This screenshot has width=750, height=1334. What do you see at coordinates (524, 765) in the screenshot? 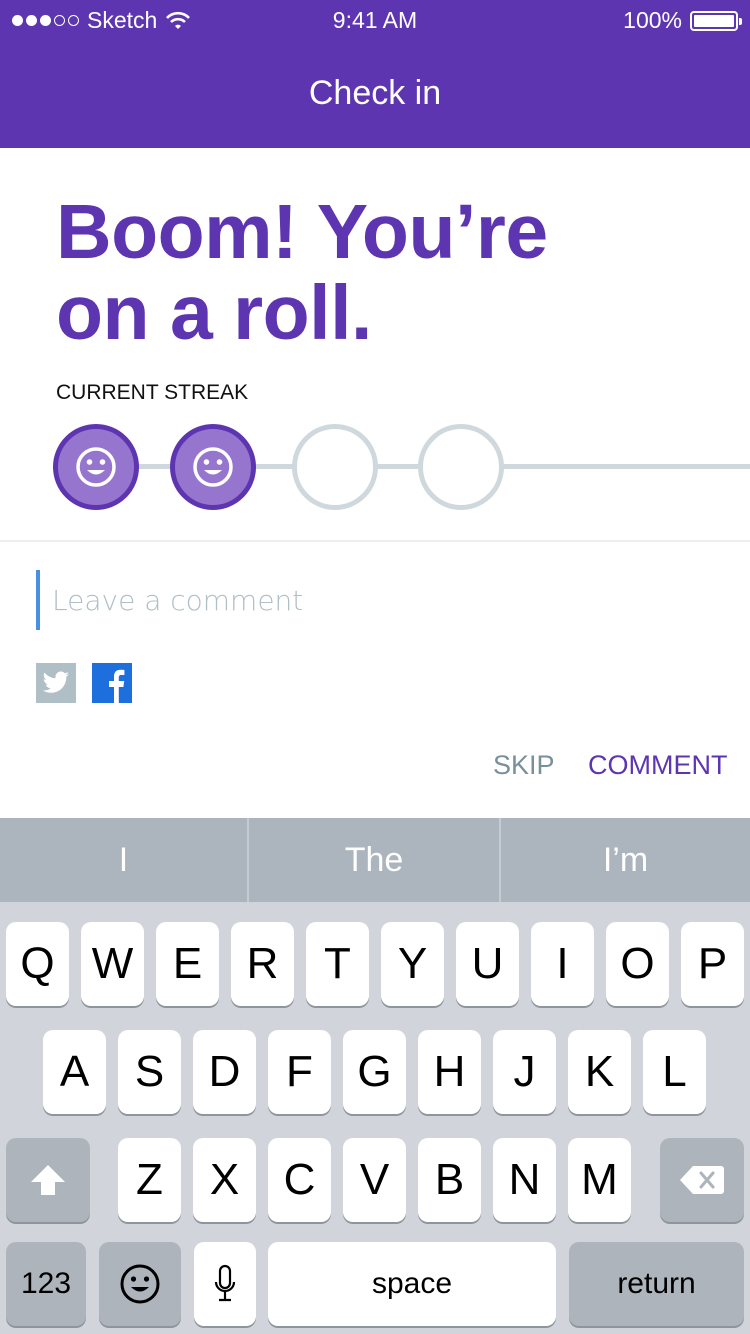
I see `skip-button: SKIP` at bounding box center [524, 765].